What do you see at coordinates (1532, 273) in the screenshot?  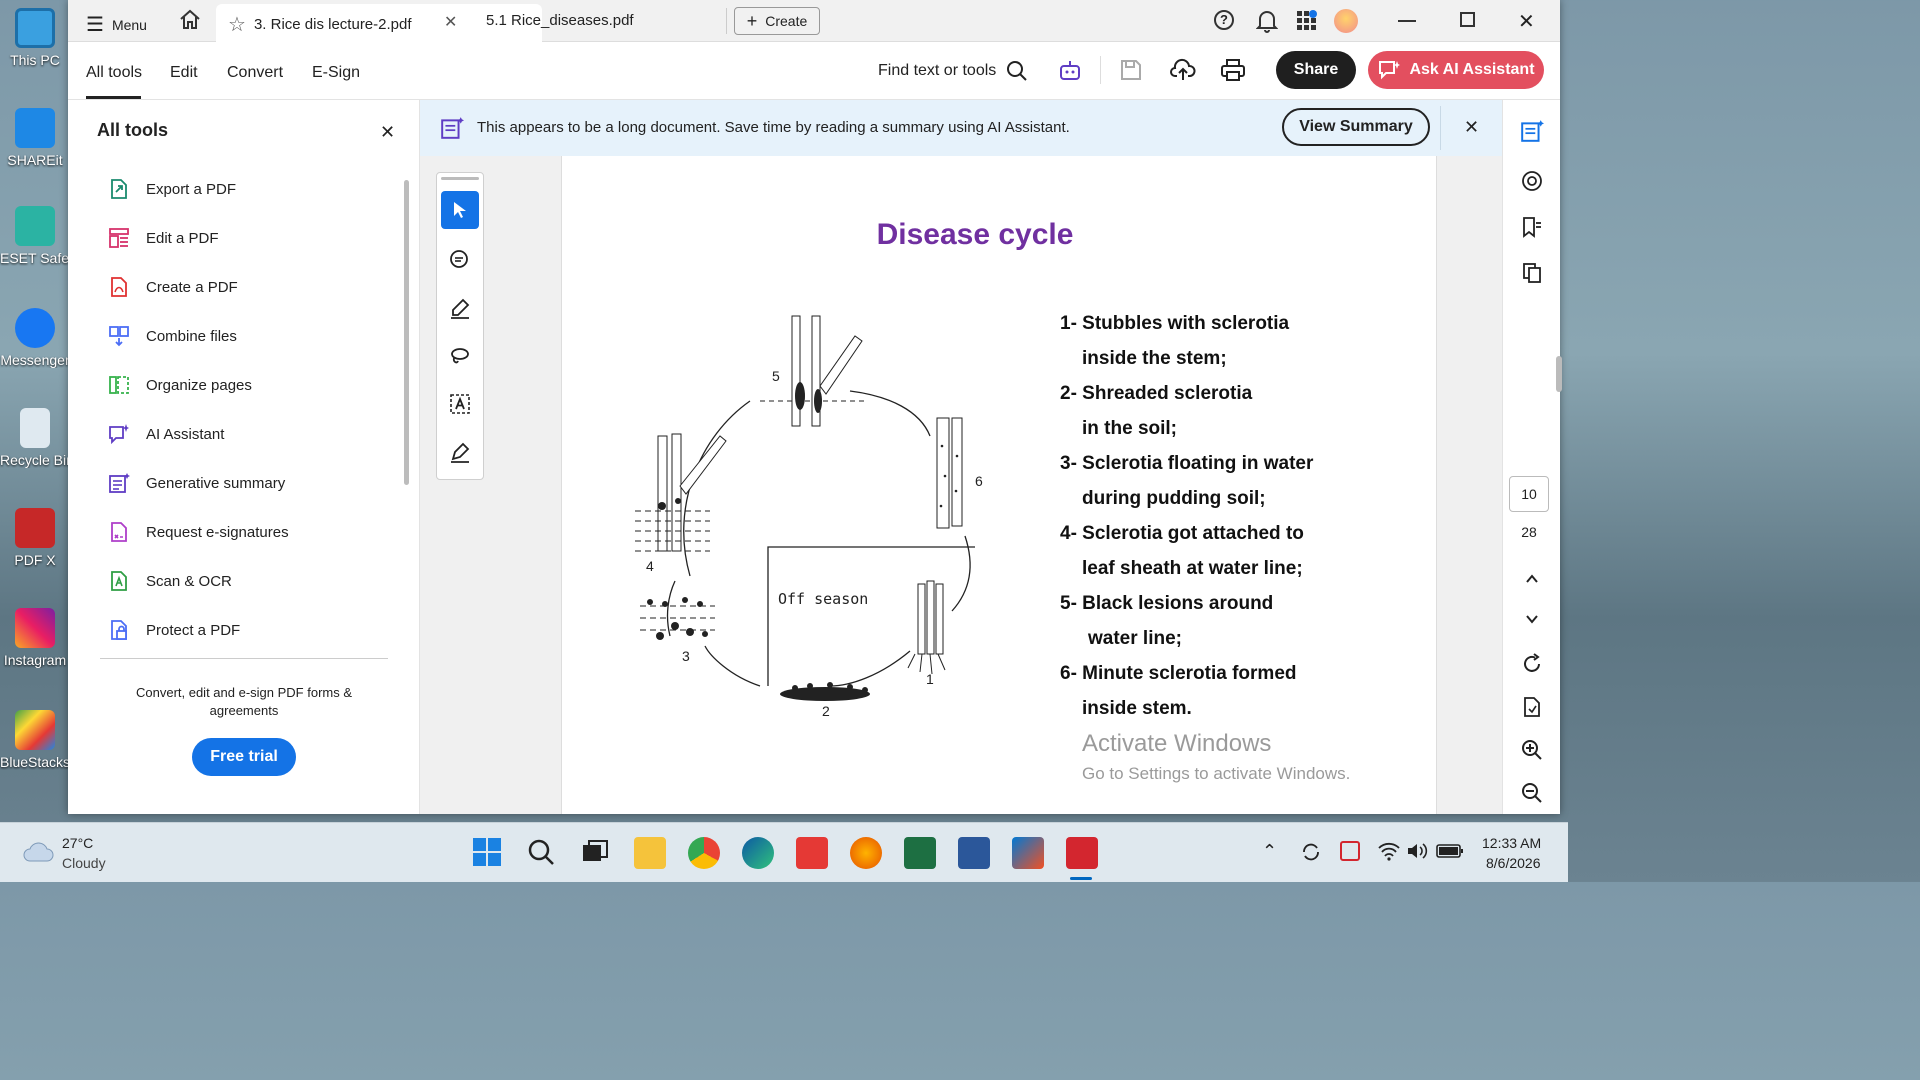 I see `rail-pages-button` at bounding box center [1532, 273].